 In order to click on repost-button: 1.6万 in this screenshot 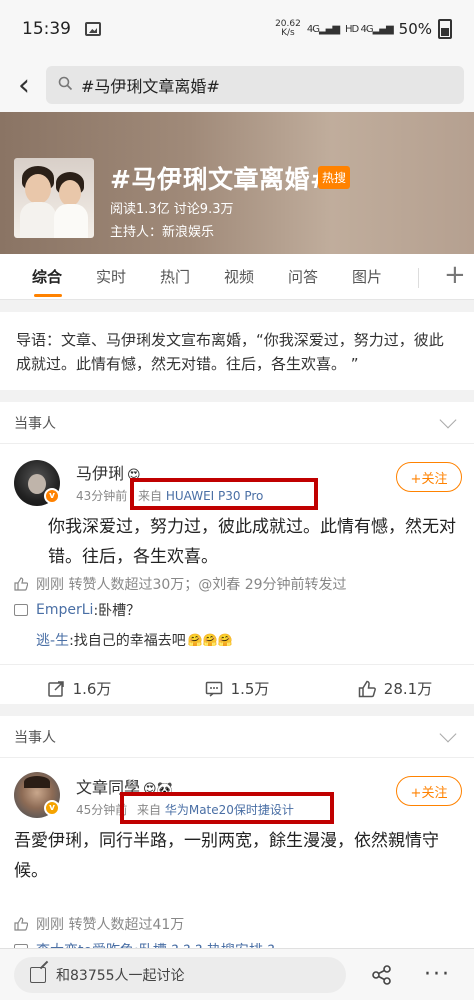, I will do `click(79, 688)`.